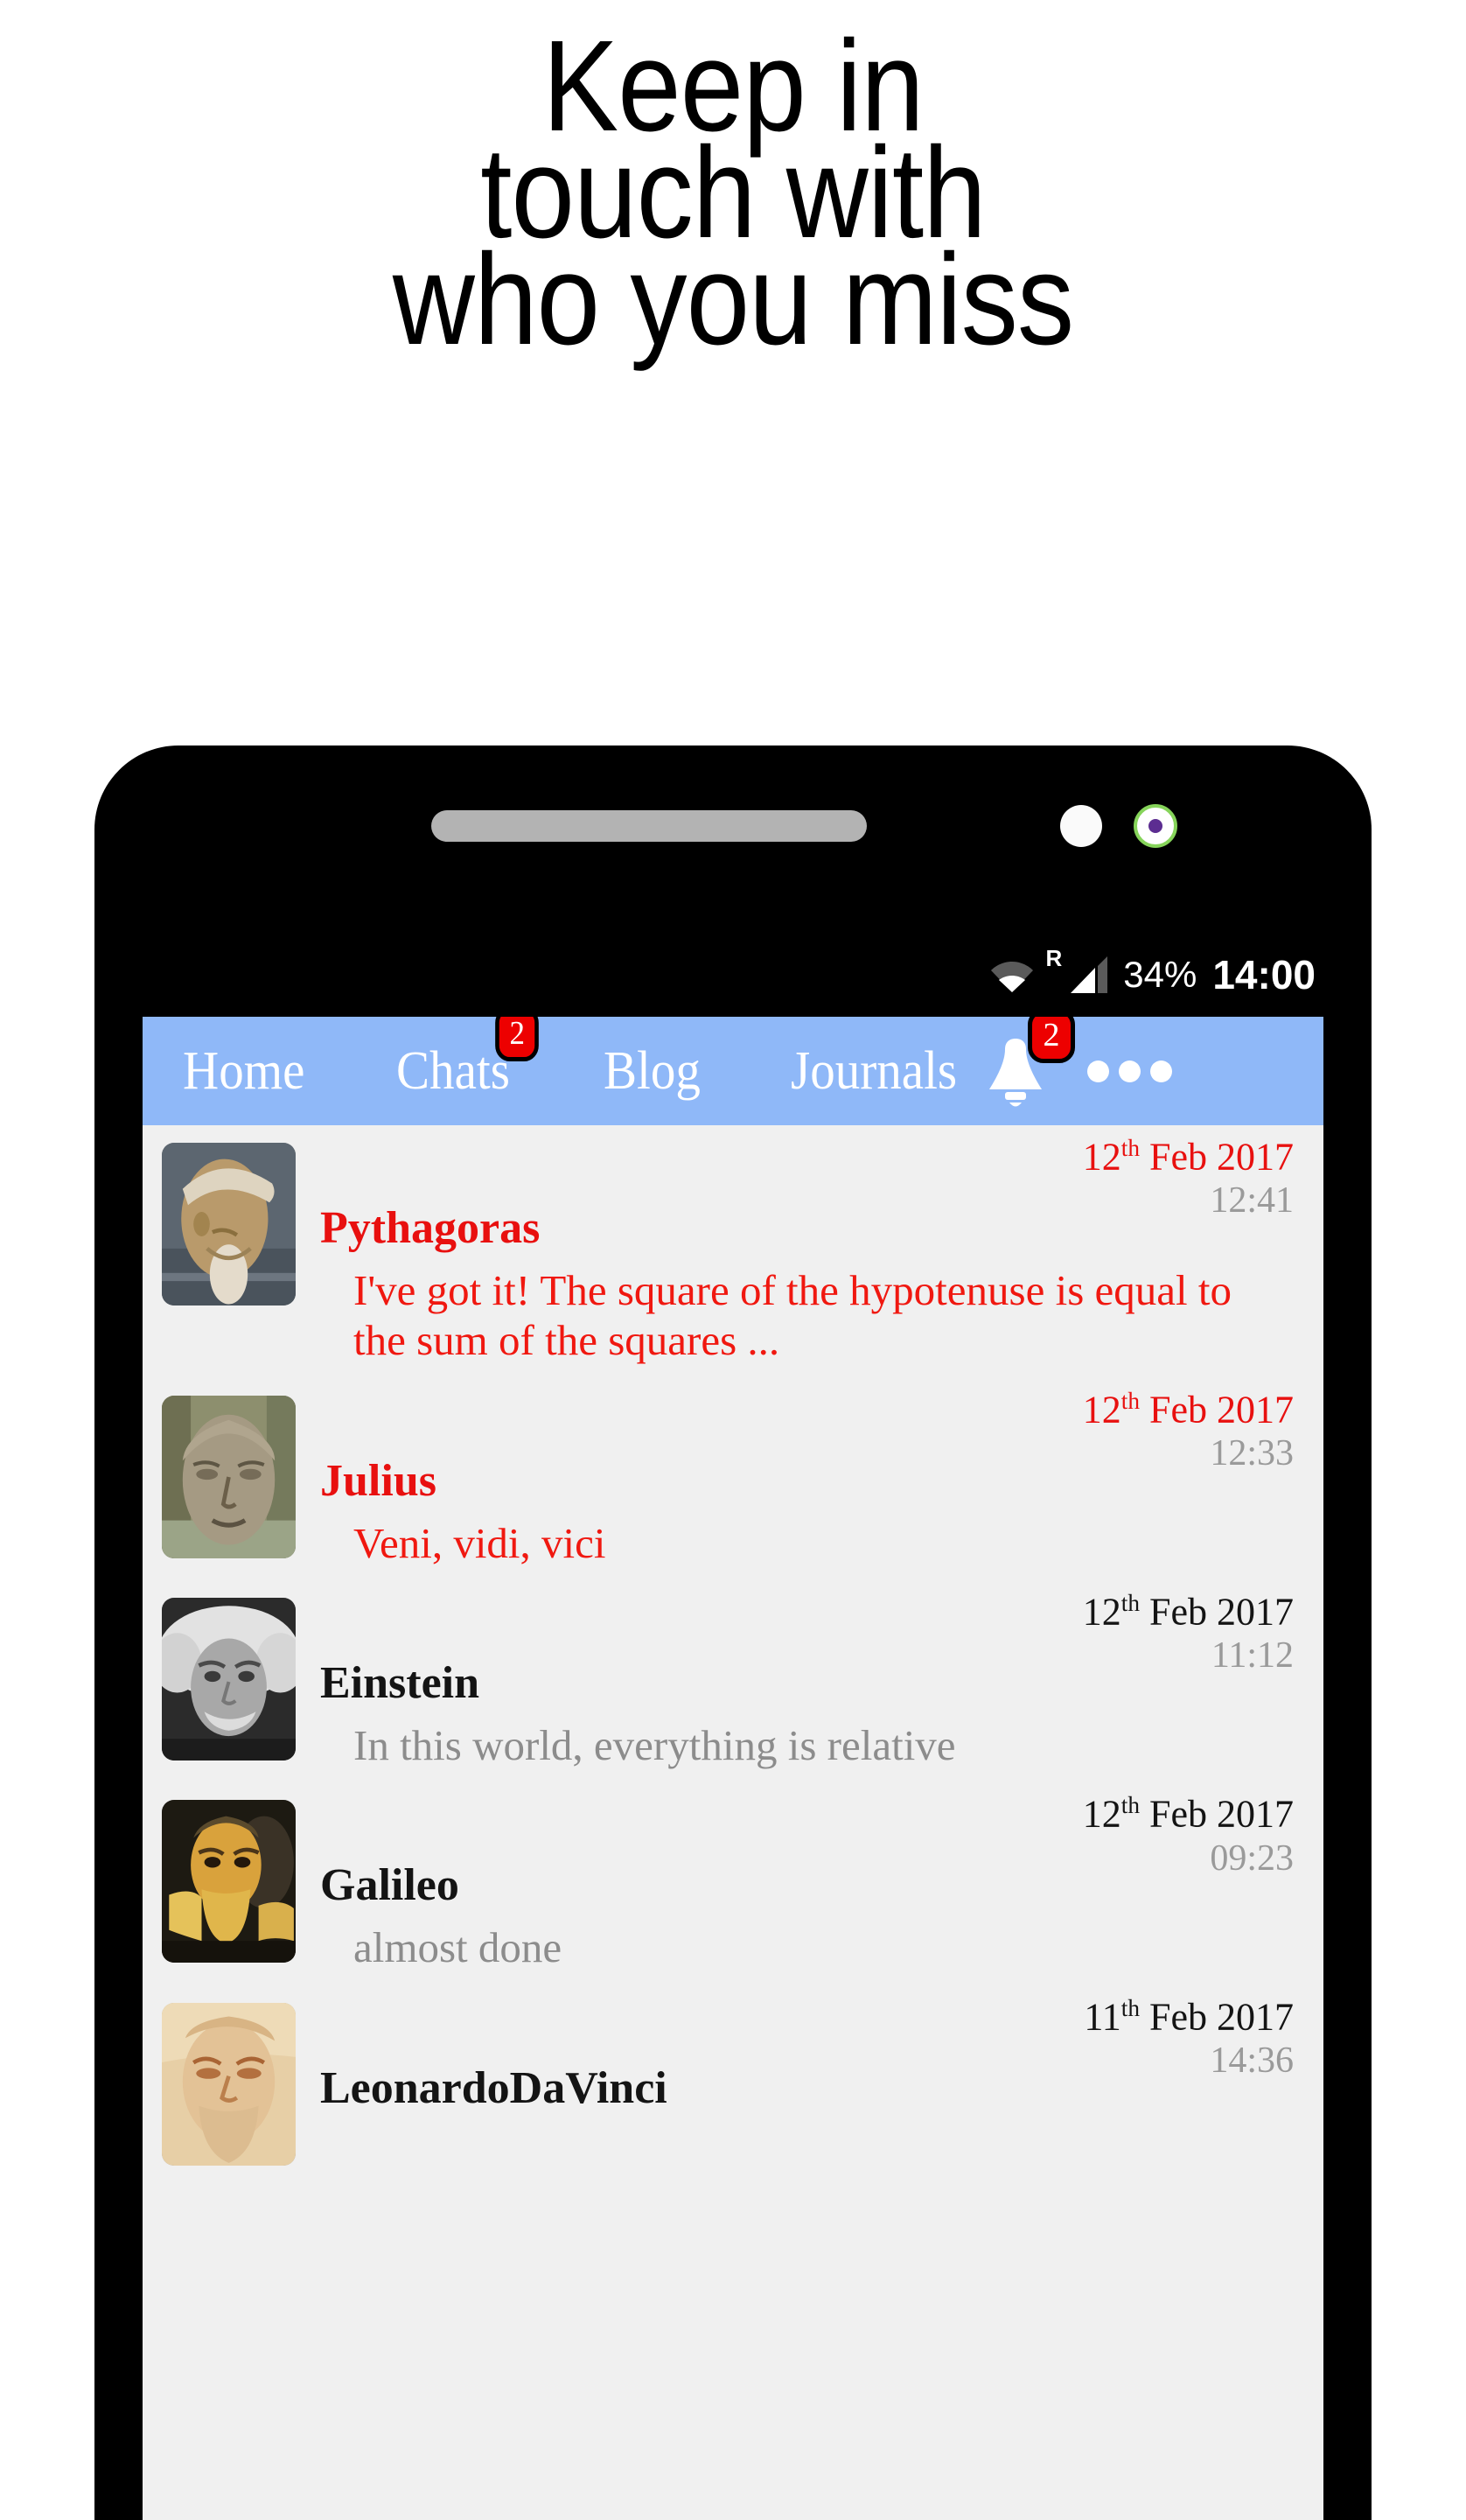  I want to click on camera-lens-dot, so click(1155, 826).